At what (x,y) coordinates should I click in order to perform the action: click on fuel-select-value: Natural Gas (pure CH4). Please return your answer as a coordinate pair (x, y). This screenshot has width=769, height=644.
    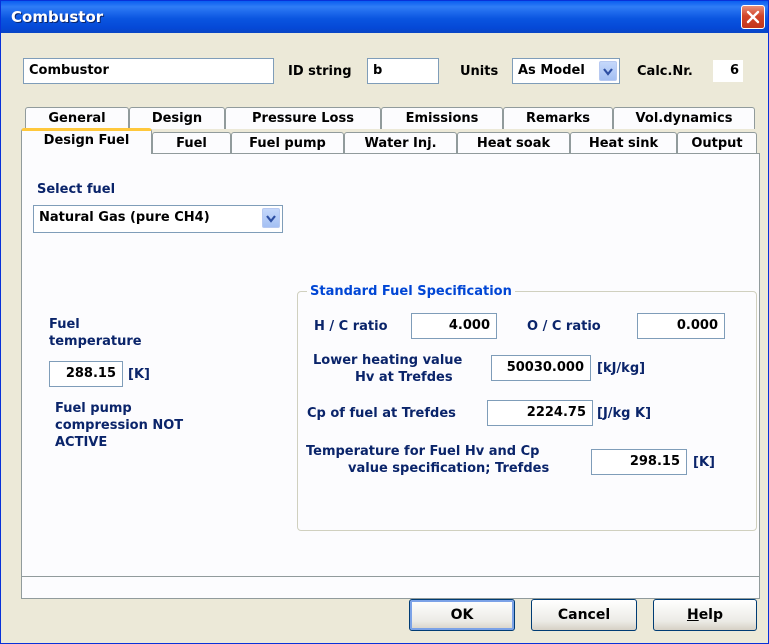
    Looking at the image, I should click on (124, 217).